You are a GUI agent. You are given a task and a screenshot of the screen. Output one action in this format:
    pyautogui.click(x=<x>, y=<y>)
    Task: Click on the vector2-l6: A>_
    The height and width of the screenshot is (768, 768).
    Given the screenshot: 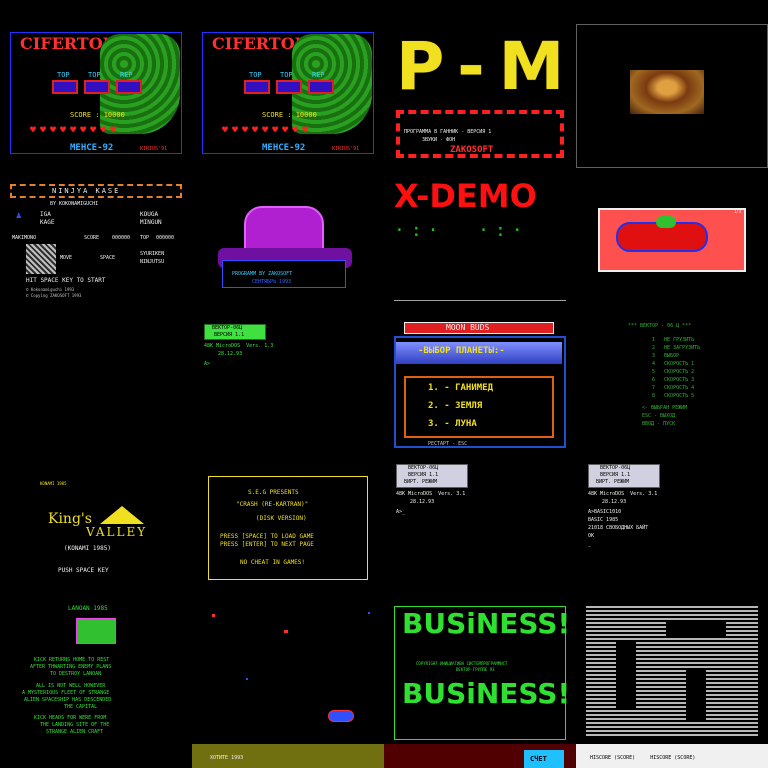 What is the action you would take?
    pyautogui.click(x=401, y=512)
    